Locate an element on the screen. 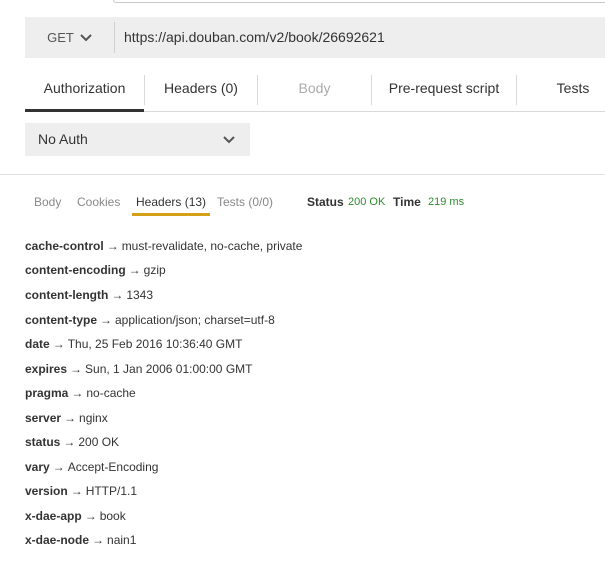  header-row: pragma → no-cache is located at coordinates (80, 393).